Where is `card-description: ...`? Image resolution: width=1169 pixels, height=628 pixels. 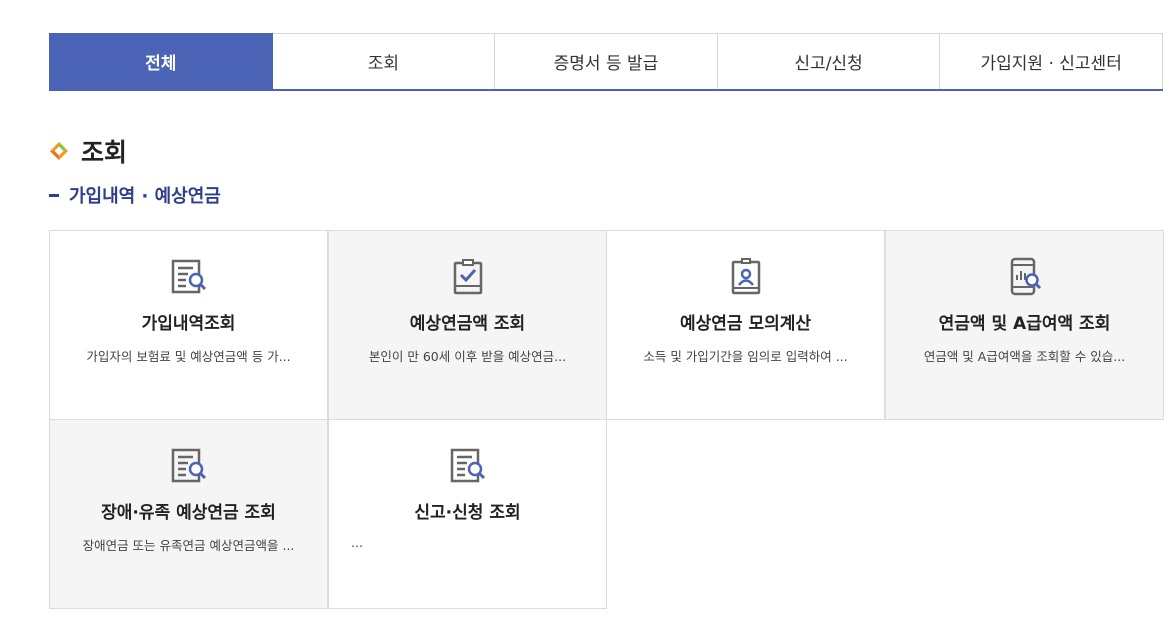 card-description: ... is located at coordinates (357, 542).